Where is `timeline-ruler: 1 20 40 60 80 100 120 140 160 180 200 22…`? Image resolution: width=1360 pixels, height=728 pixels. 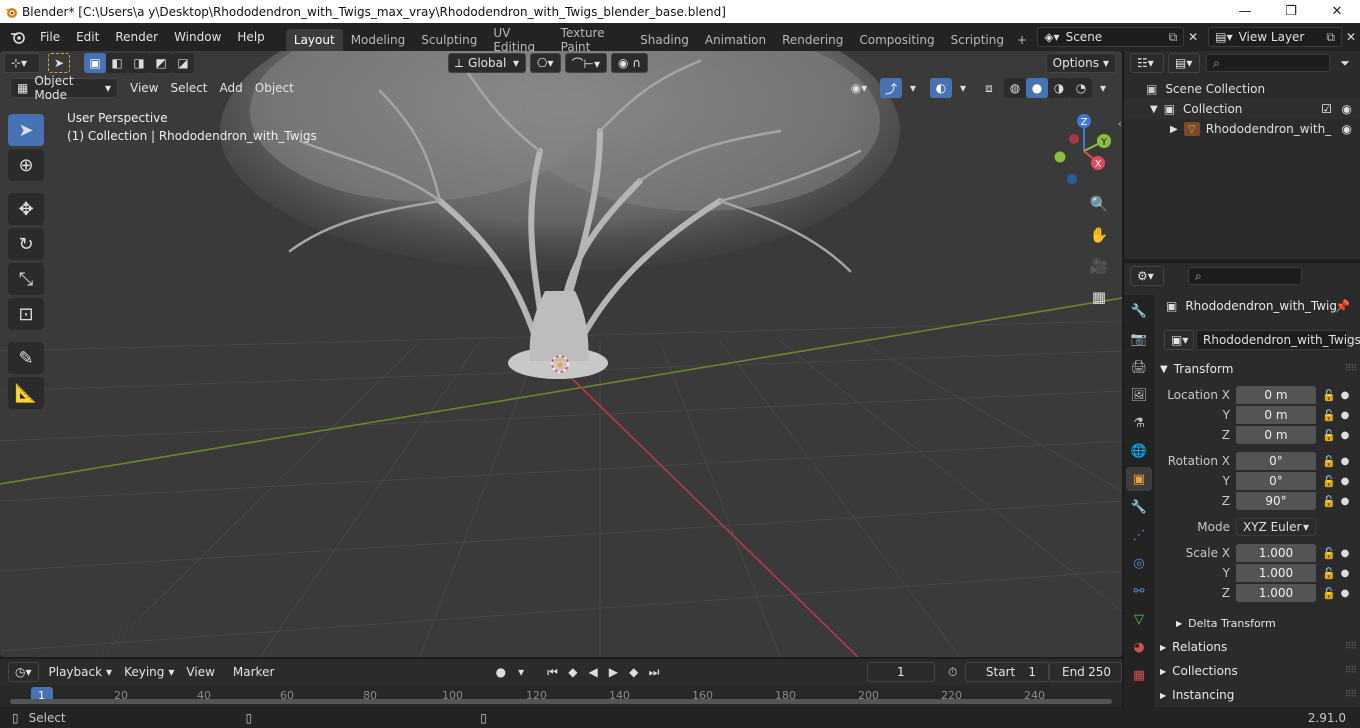
timeline-ruler: 1 20 40 60 80 100 120 140 160 180 200 22… is located at coordinates (561, 696).